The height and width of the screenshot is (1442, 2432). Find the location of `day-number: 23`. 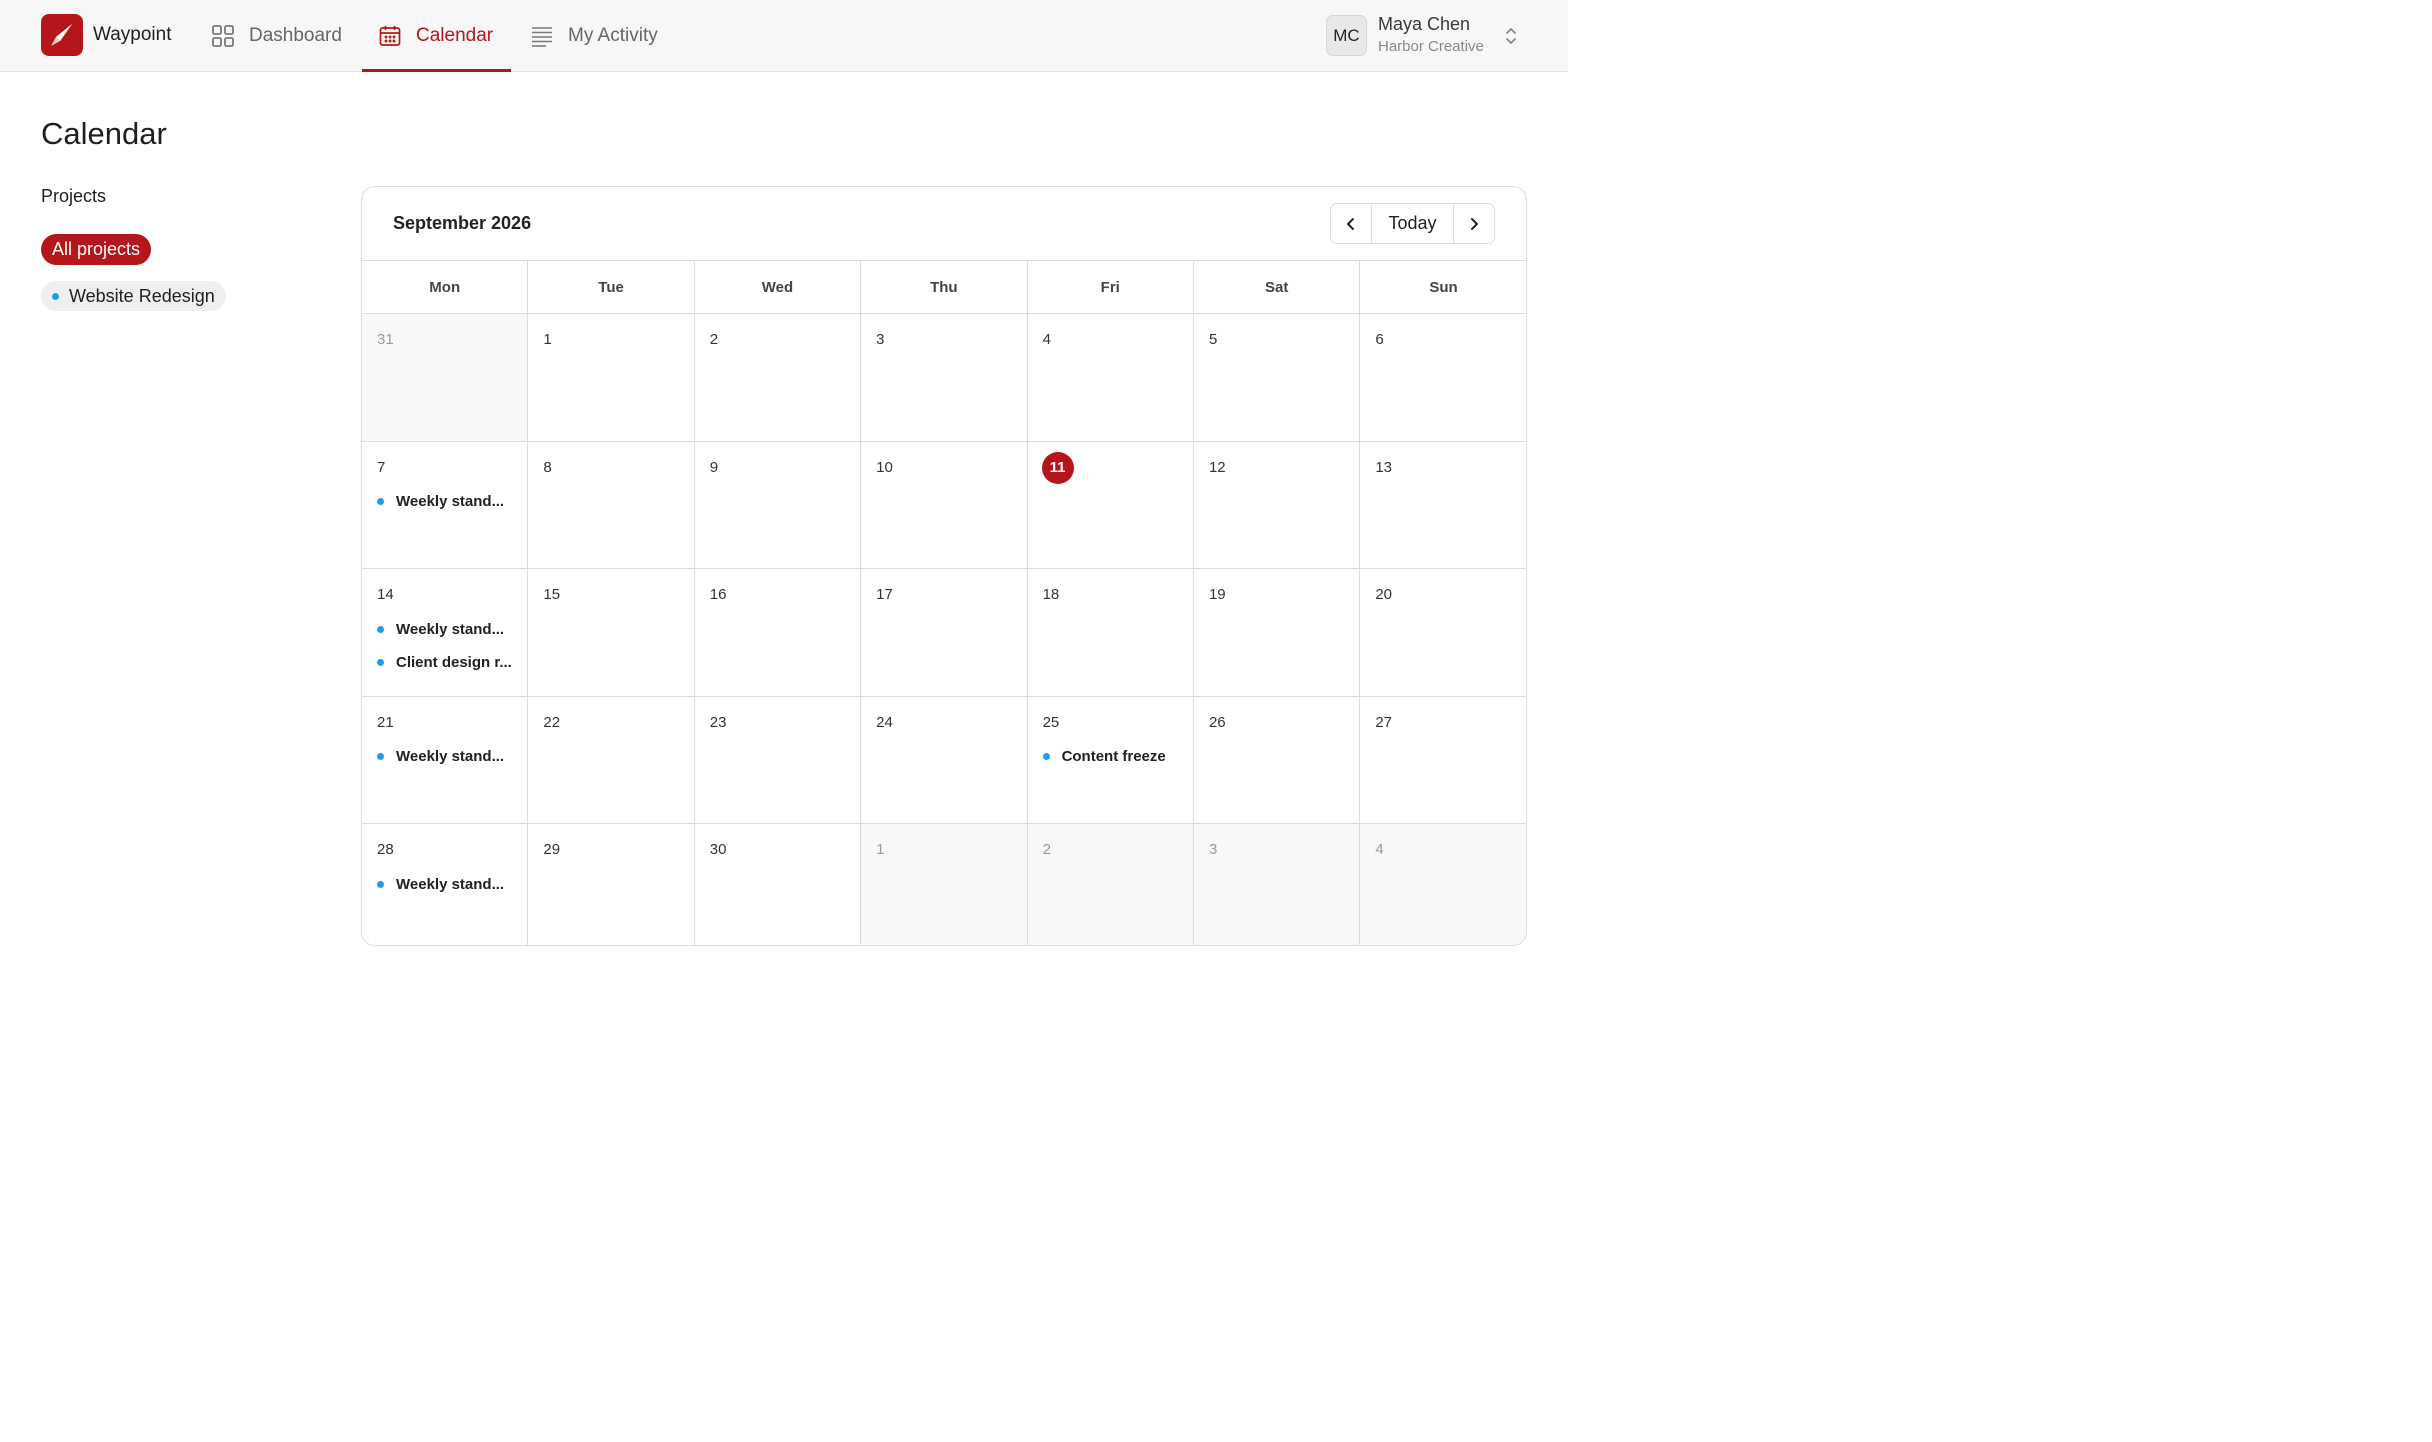

day-number: 23 is located at coordinates (718, 722).